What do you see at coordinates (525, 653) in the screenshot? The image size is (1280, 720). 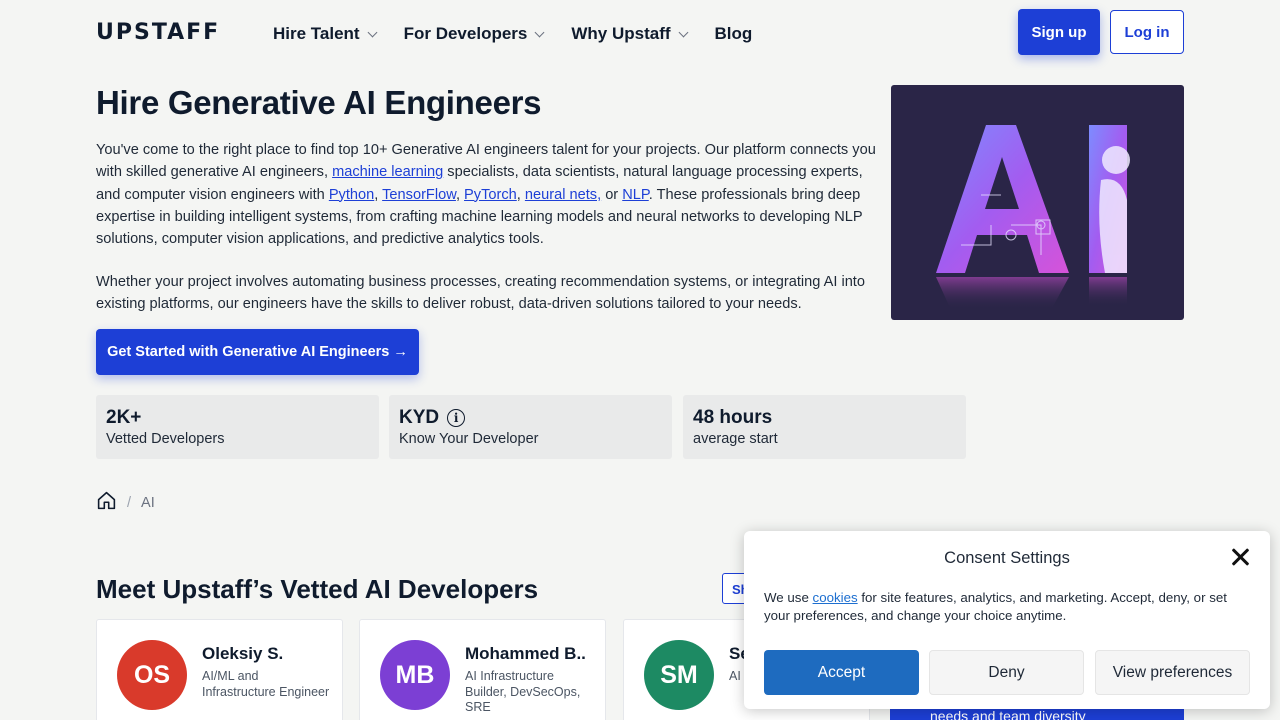 I see `developer-name: Mohammed B..` at bounding box center [525, 653].